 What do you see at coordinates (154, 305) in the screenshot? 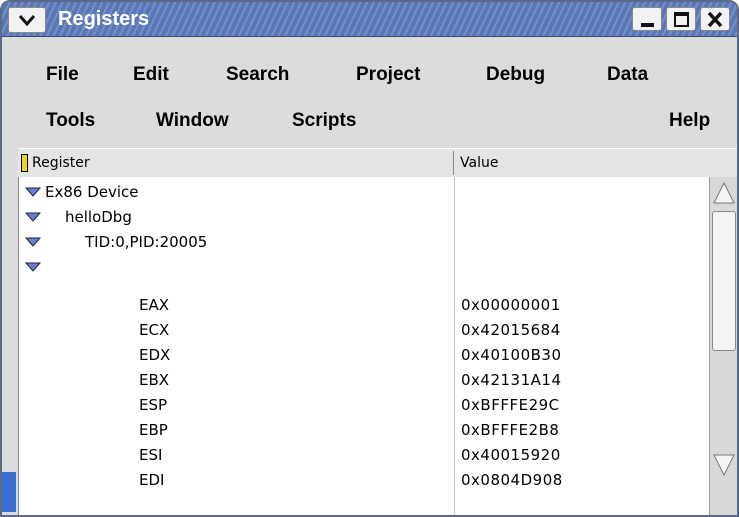
I see `register-name: EAX` at bounding box center [154, 305].